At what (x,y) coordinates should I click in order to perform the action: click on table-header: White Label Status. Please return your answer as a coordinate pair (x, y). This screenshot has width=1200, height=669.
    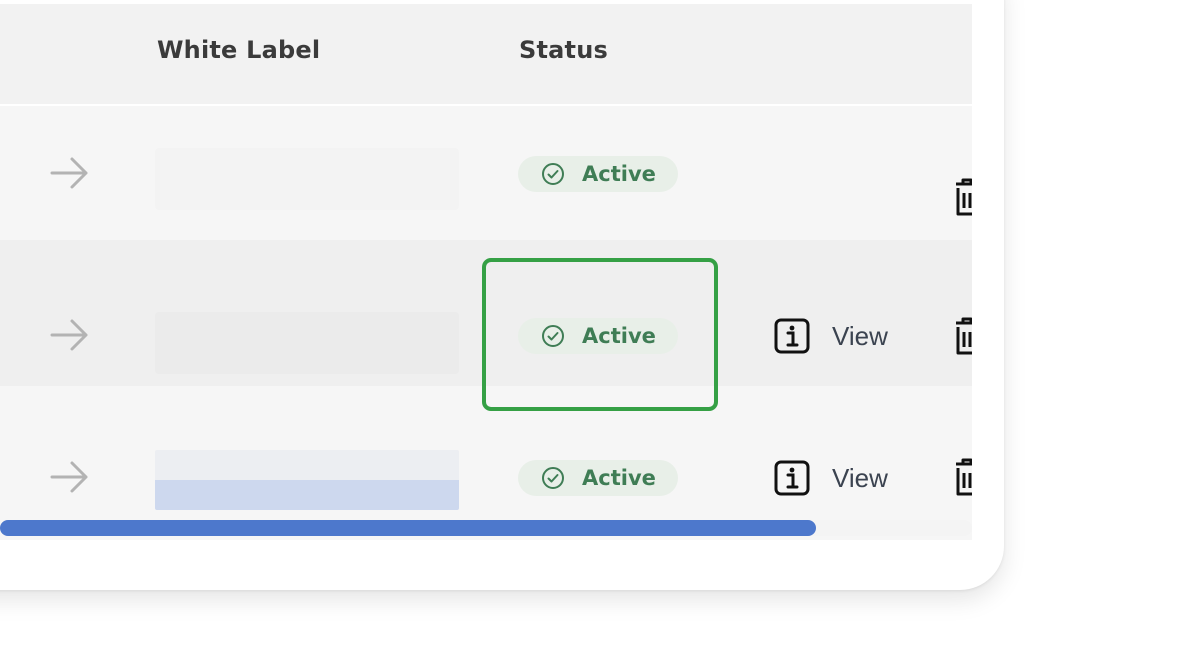
    Looking at the image, I should click on (486, 54).